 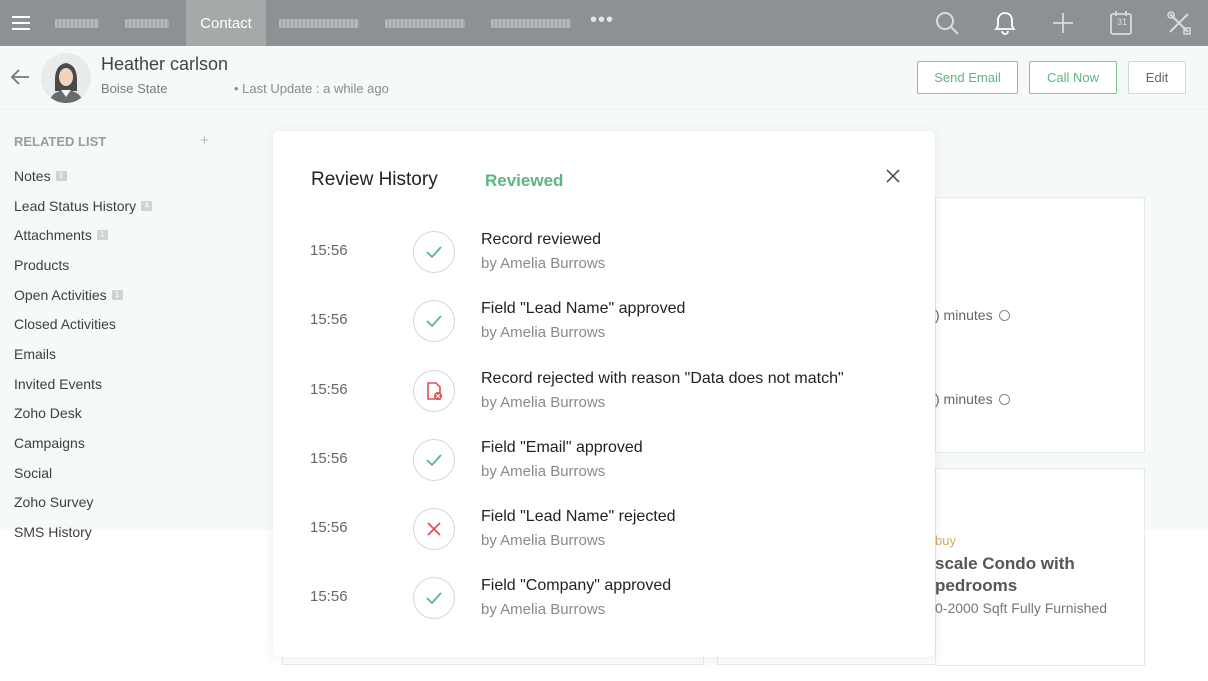 I want to click on deal-title: scale Condo with pedrooms, so click(x=1005, y=575).